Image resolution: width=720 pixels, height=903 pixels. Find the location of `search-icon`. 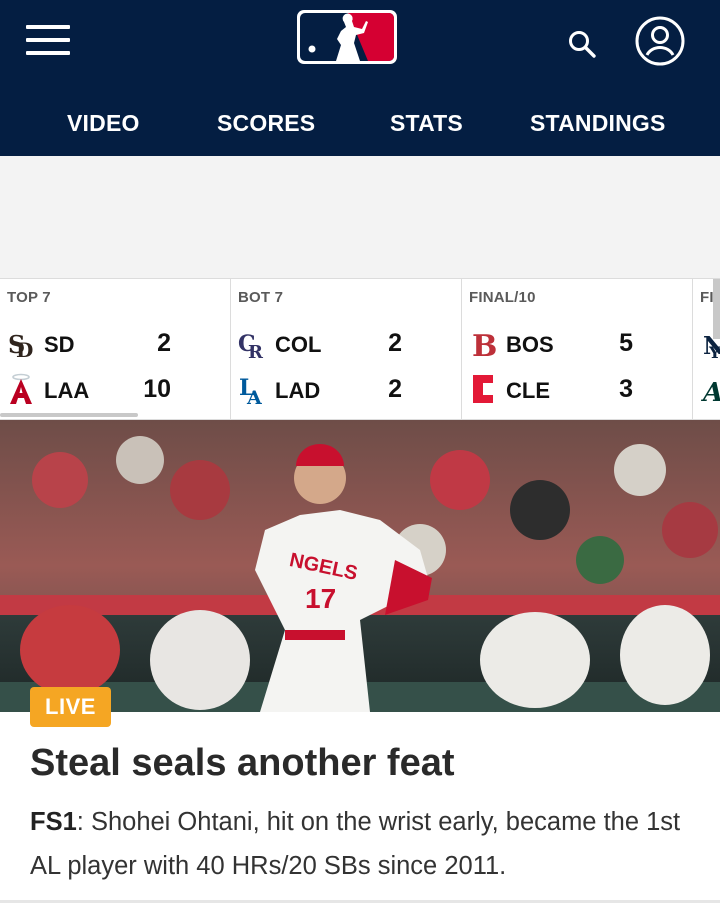

search-icon is located at coordinates (582, 44).